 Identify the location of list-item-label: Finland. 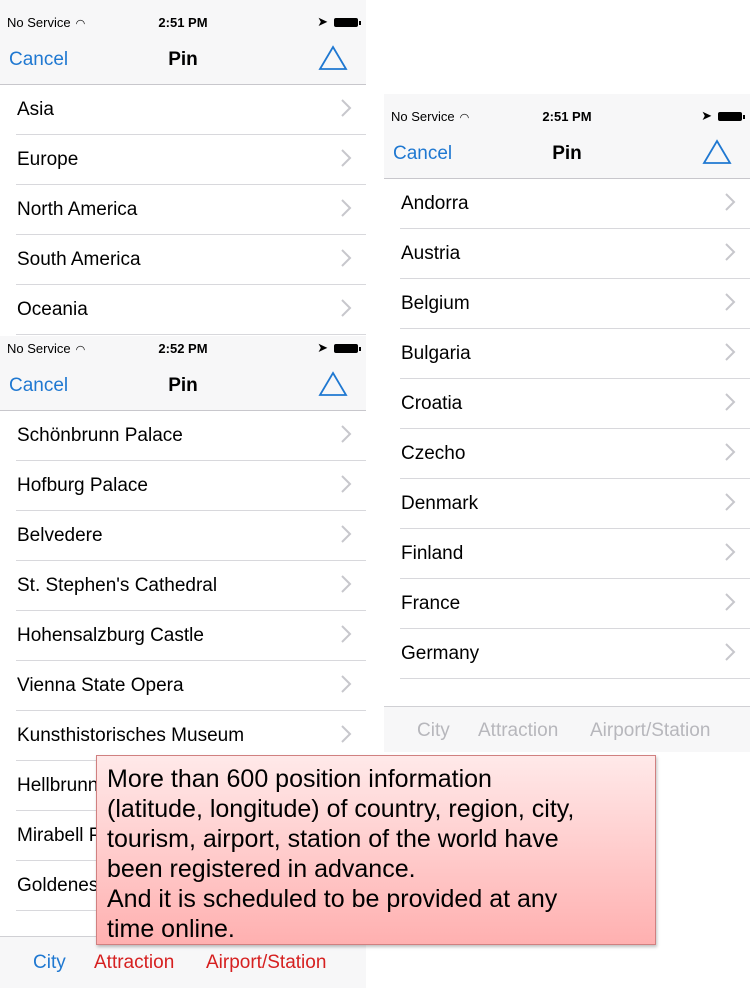
(432, 553).